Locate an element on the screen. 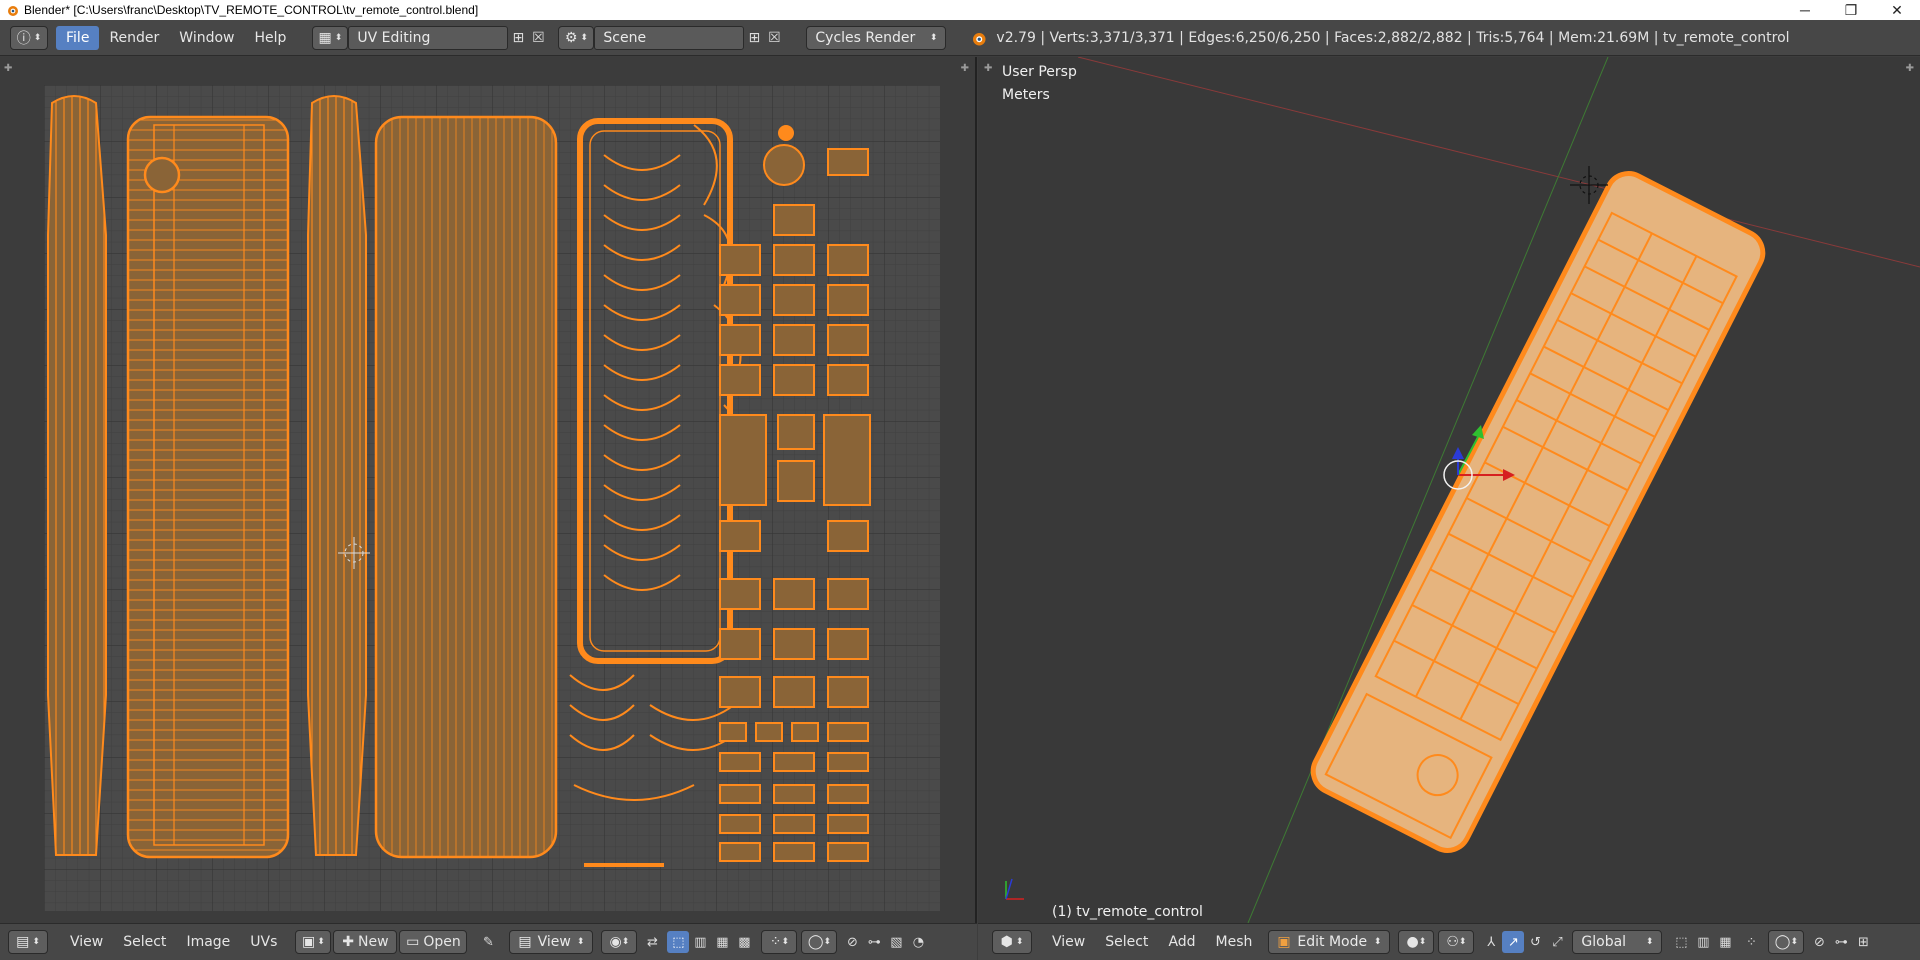 The width and height of the screenshot is (1920, 960). menu-help: Help is located at coordinates (270, 38).